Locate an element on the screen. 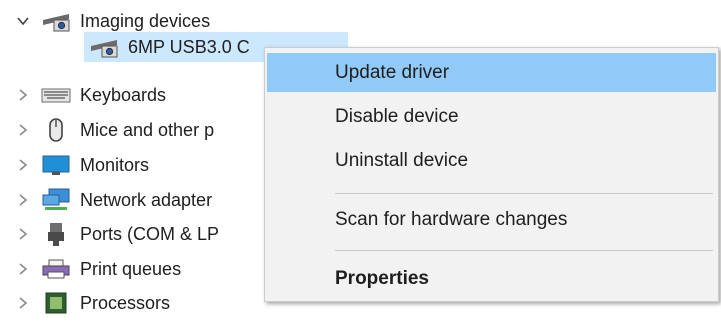 This screenshot has height=324, width=721. printer-icon is located at coordinates (56, 269).